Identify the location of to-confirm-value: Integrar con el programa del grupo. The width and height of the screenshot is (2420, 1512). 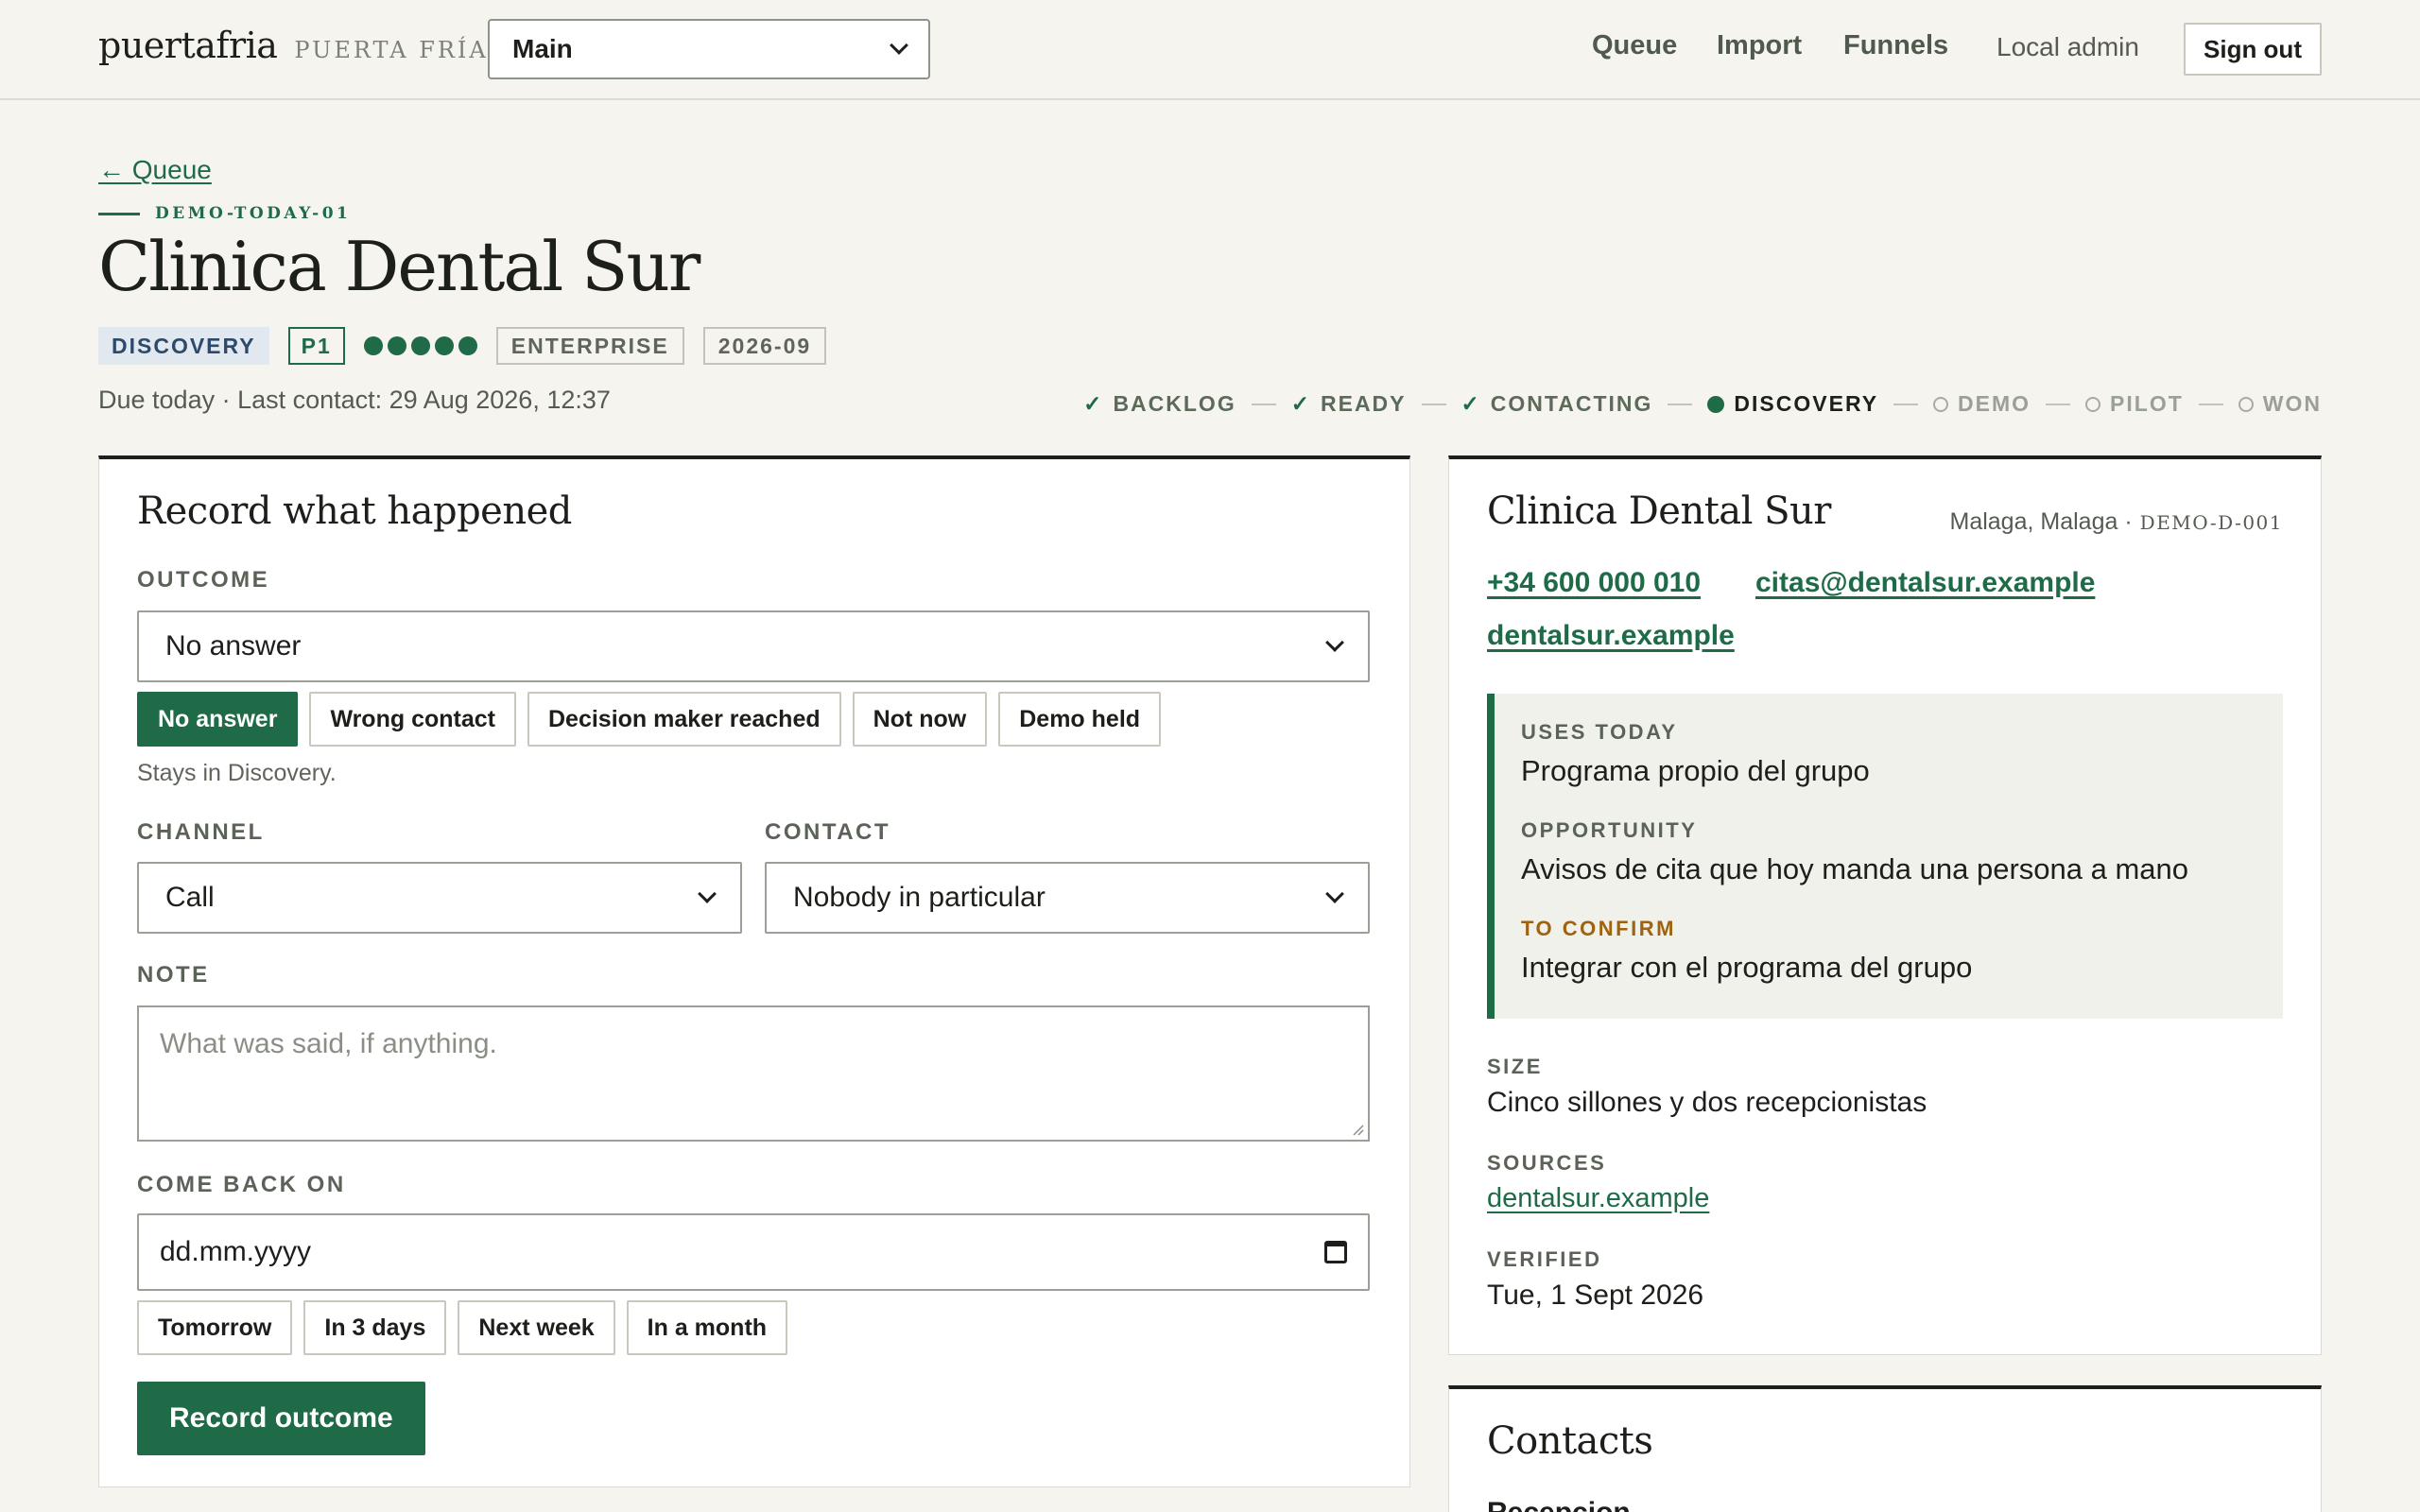
(1747, 967).